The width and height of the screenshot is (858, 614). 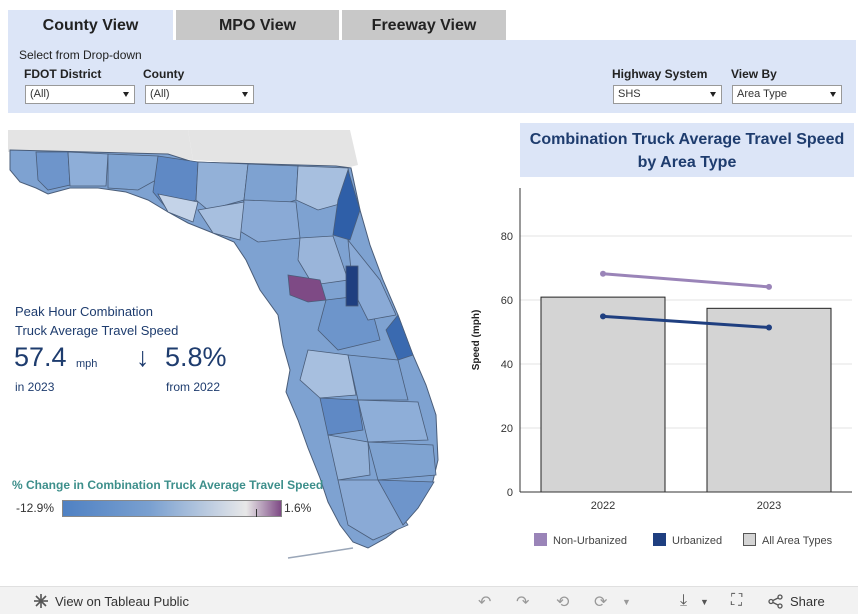 I want to click on x-axis-ticks: 2022 2023, so click(x=686, y=506).